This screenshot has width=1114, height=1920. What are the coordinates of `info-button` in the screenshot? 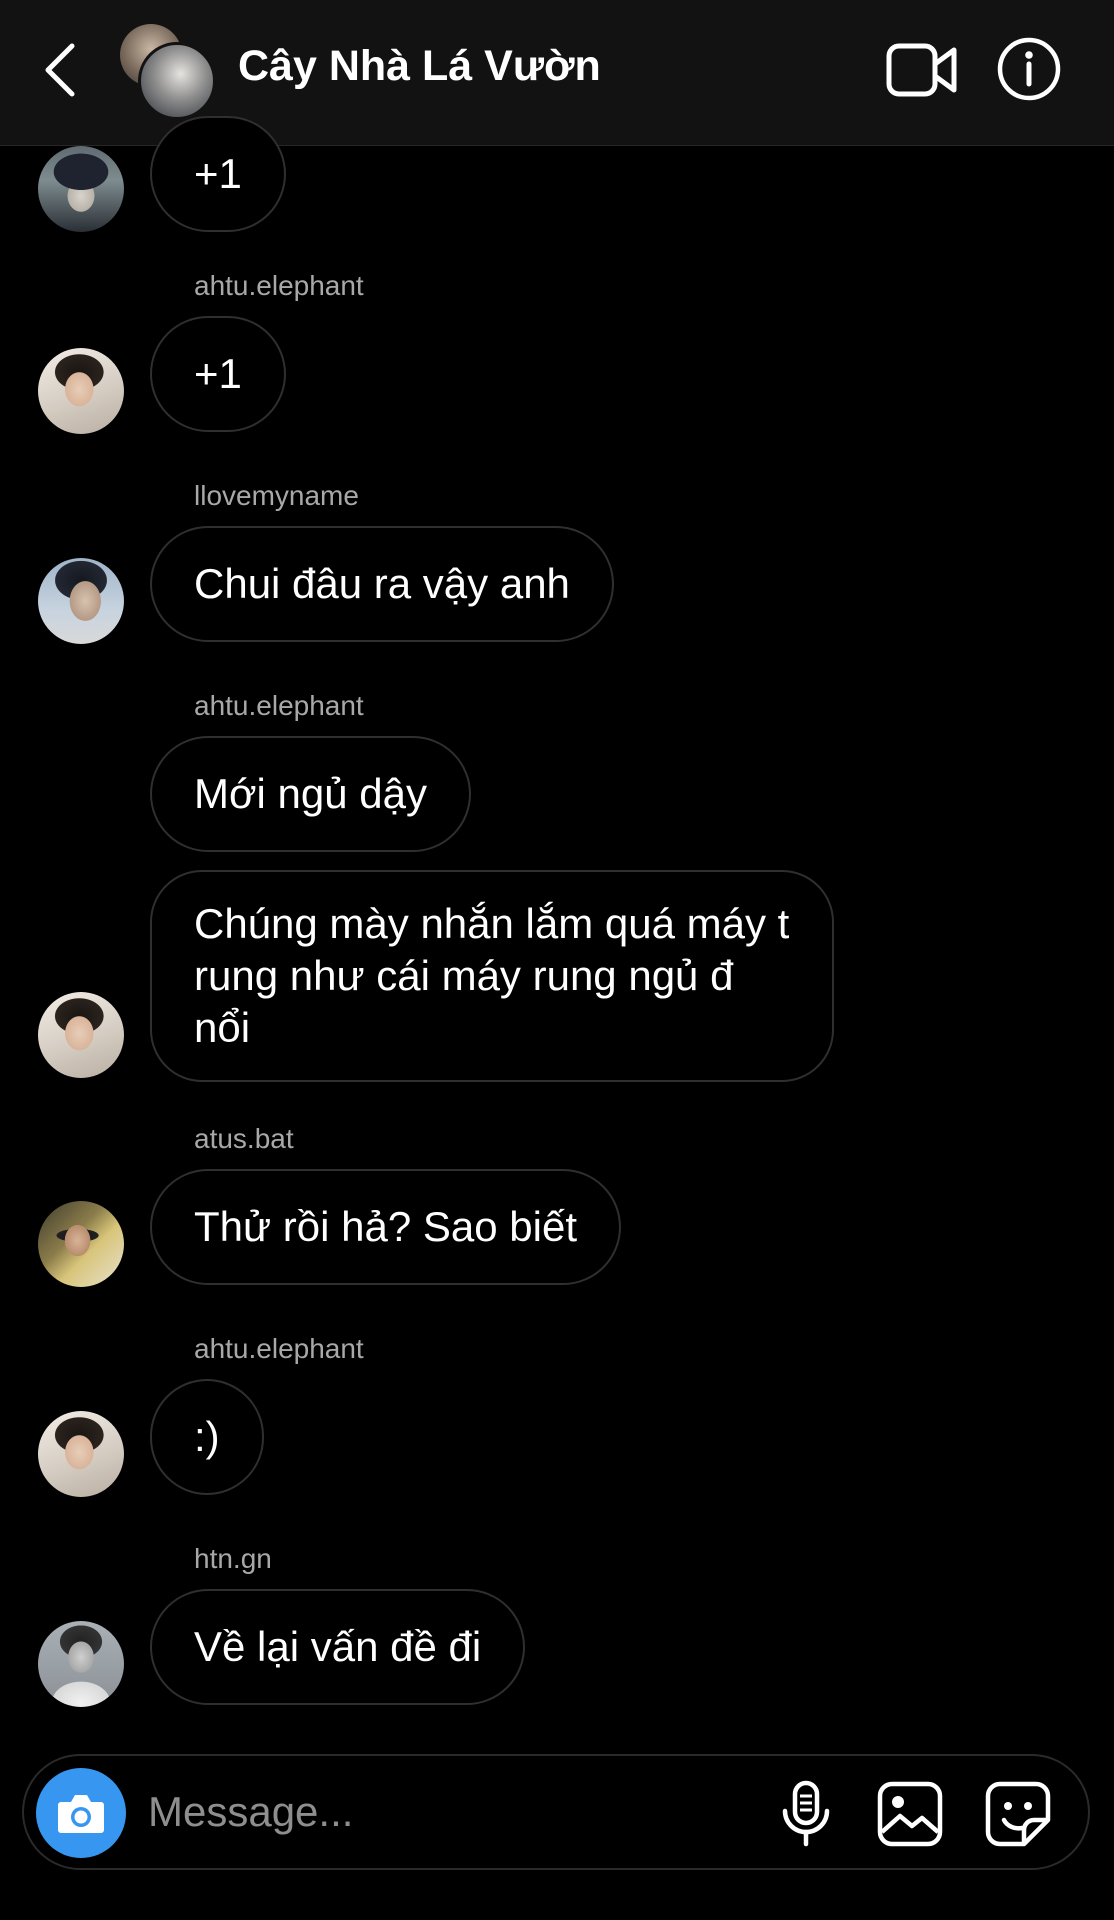 It's located at (1029, 69).